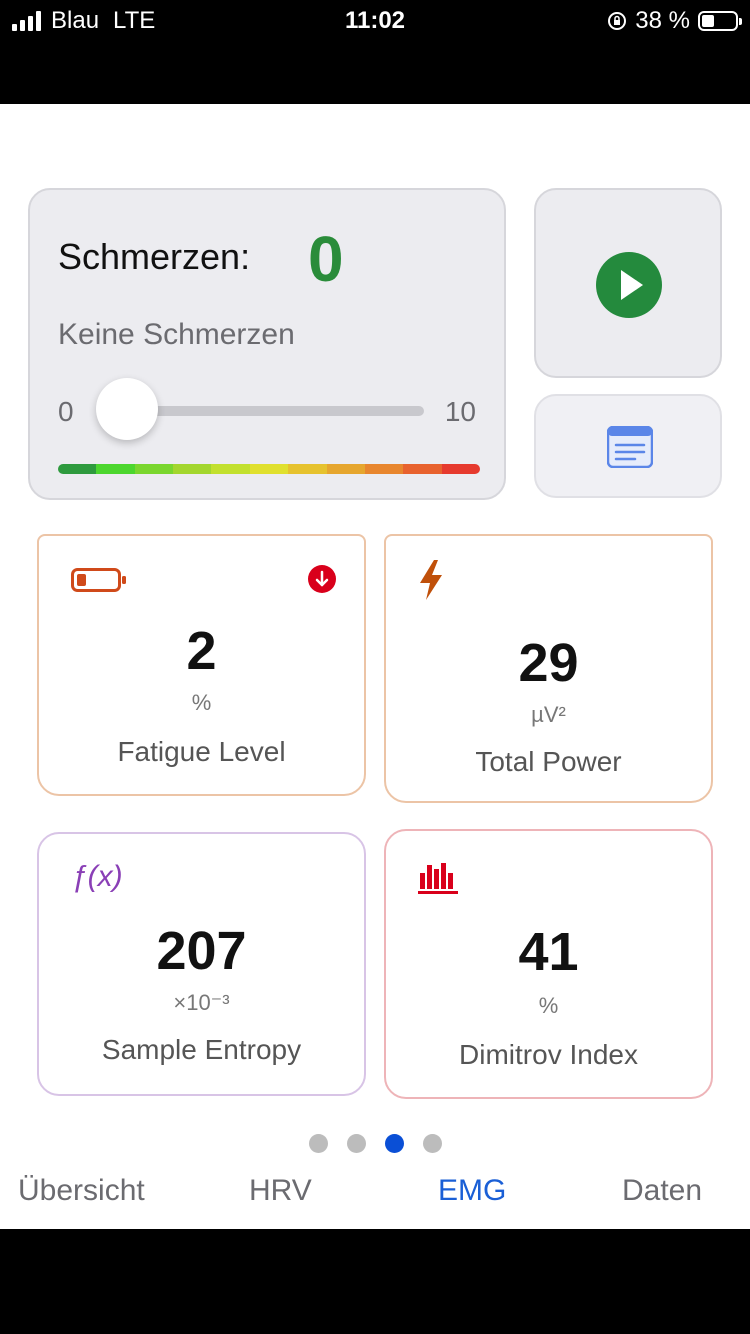  What do you see at coordinates (375, 1281) in the screenshot?
I see `home-indicator-area` at bounding box center [375, 1281].